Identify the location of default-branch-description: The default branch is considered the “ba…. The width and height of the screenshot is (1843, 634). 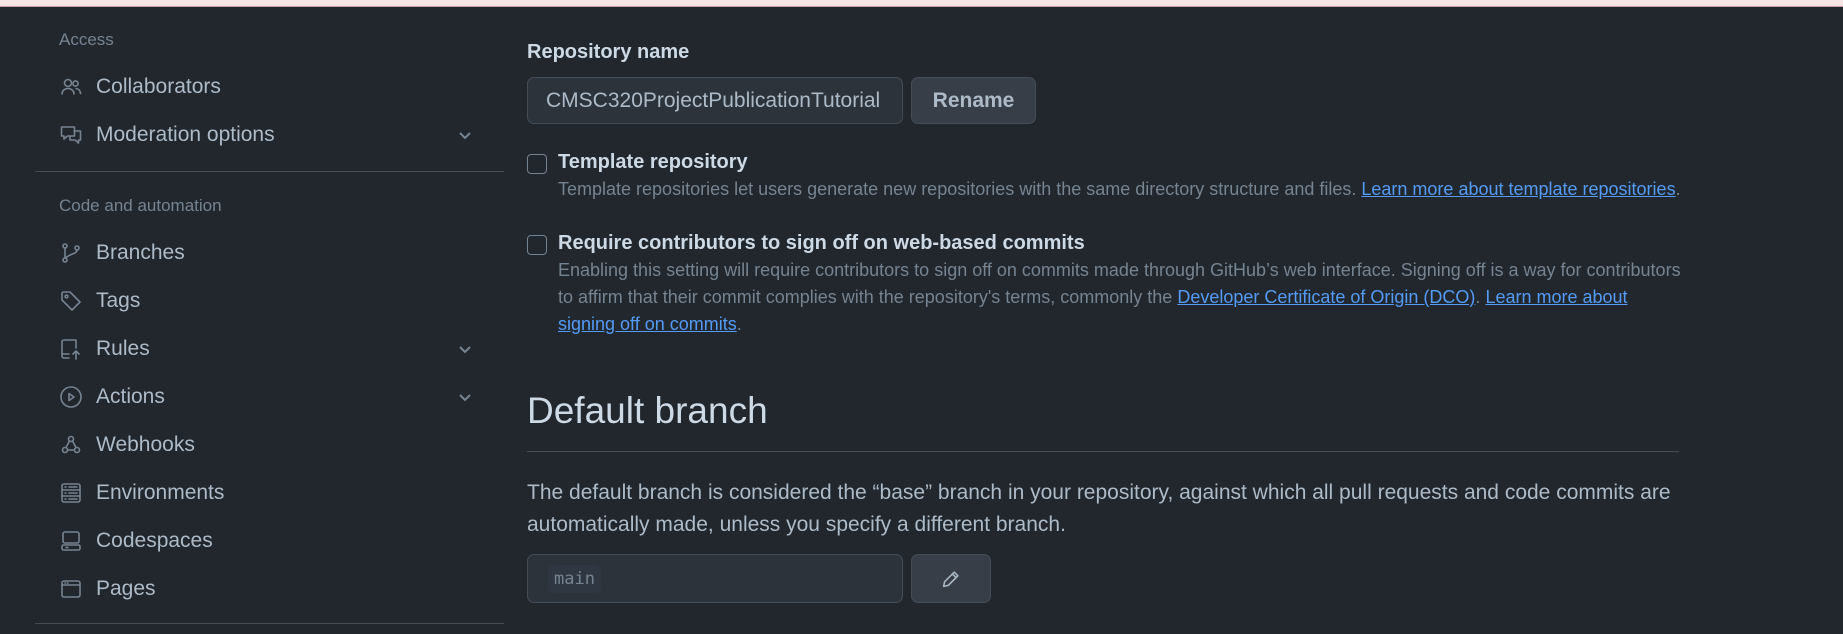
(1099, 508).